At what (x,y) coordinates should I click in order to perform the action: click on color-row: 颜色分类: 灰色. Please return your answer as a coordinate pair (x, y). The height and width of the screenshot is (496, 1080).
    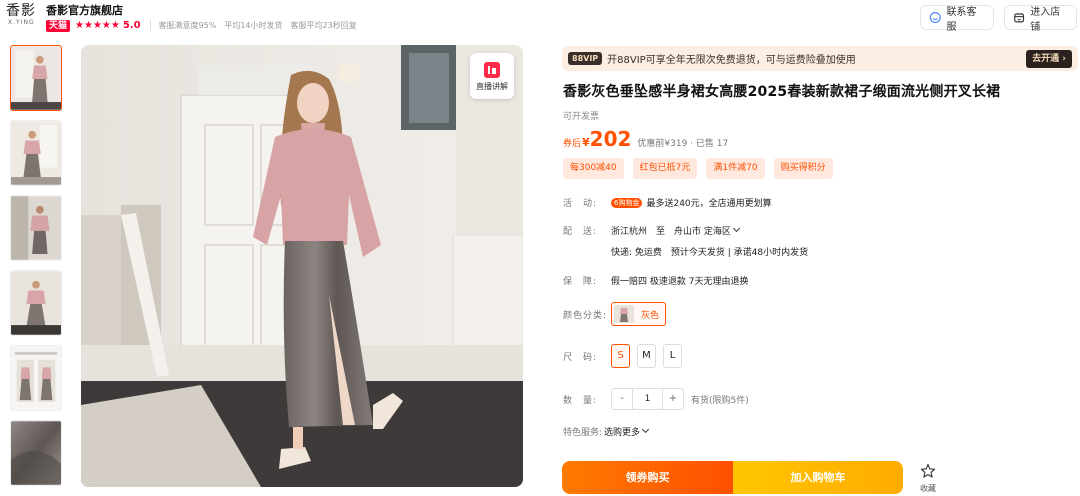
    Looking at the image, I should click on (615, 314).